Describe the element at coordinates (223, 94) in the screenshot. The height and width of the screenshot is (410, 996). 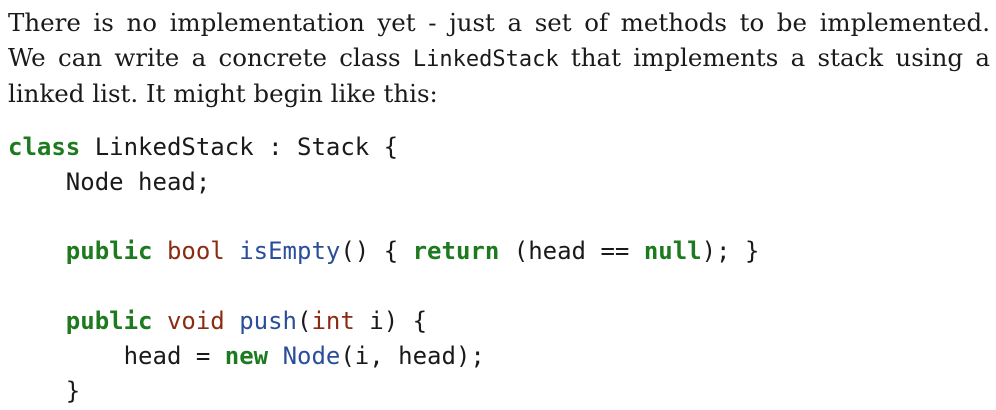
I see `paragraph-line-3: linked list. It might begin like this:` at that location.